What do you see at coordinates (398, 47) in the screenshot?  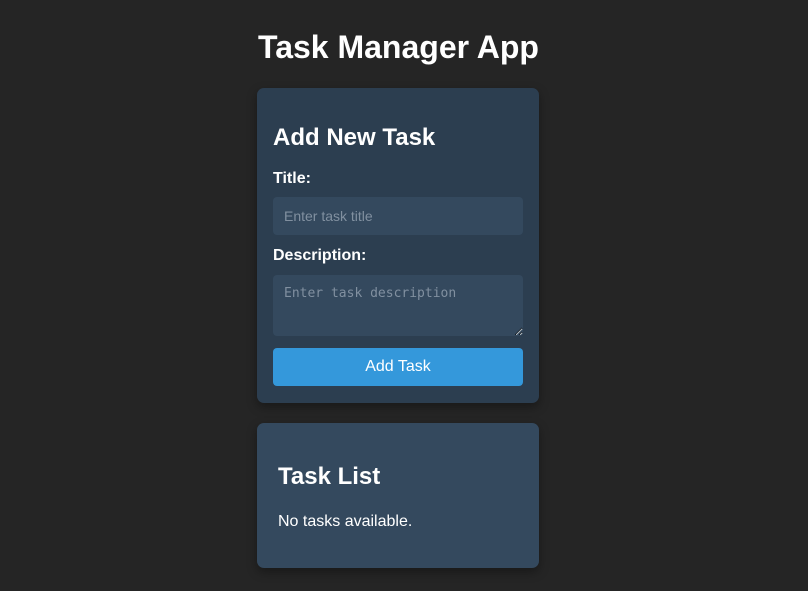 I see `page-title: Task Manager App` at bounding box center [398, 47].